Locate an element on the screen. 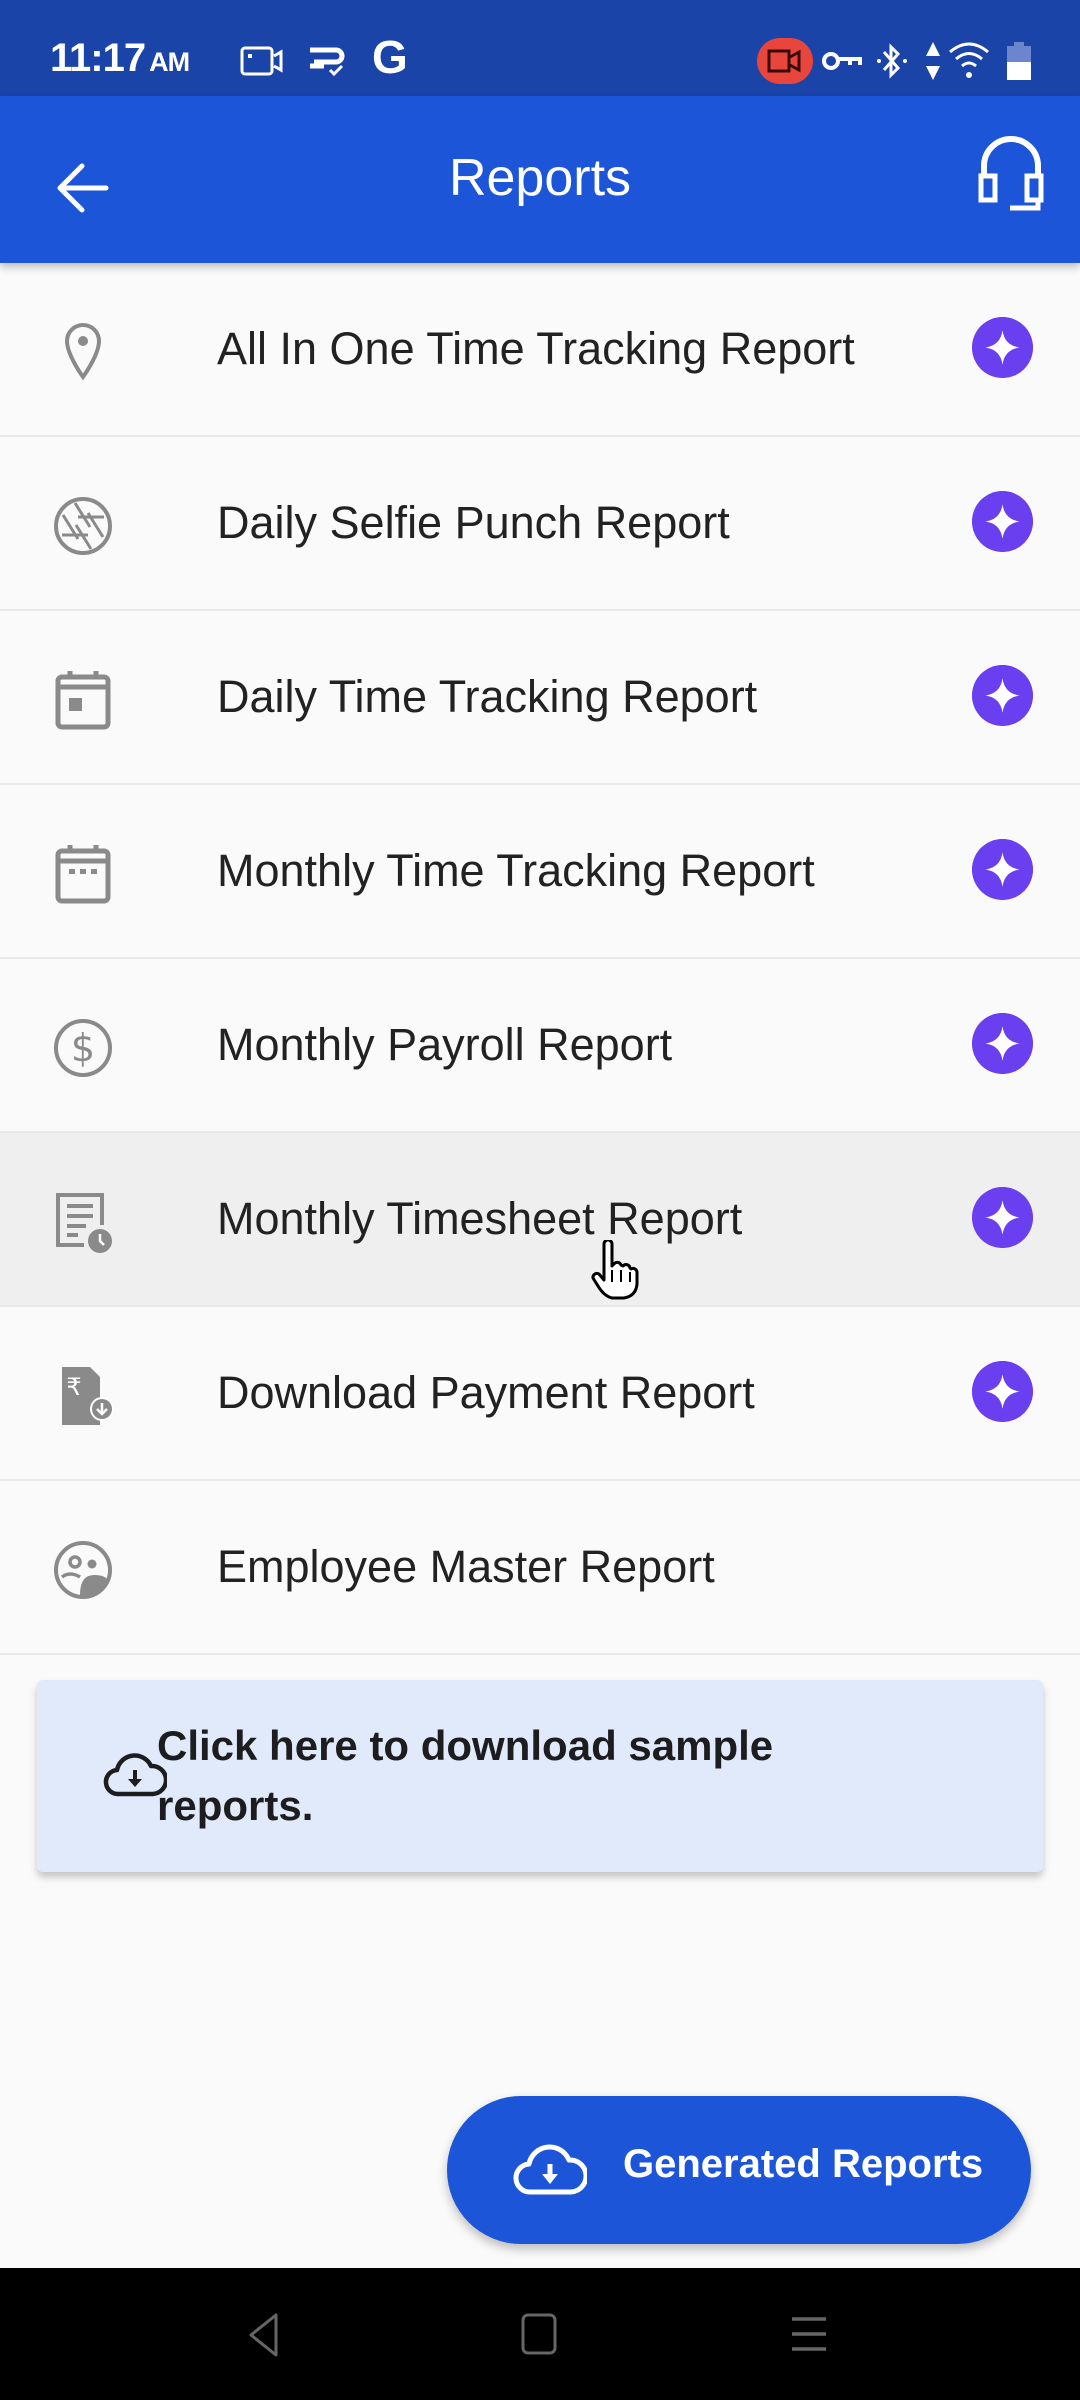 The width and height of the screenshot is (1080, 2400). sample-reports-text: Click here to download sample reports. is located at coordinates (465, 1775).